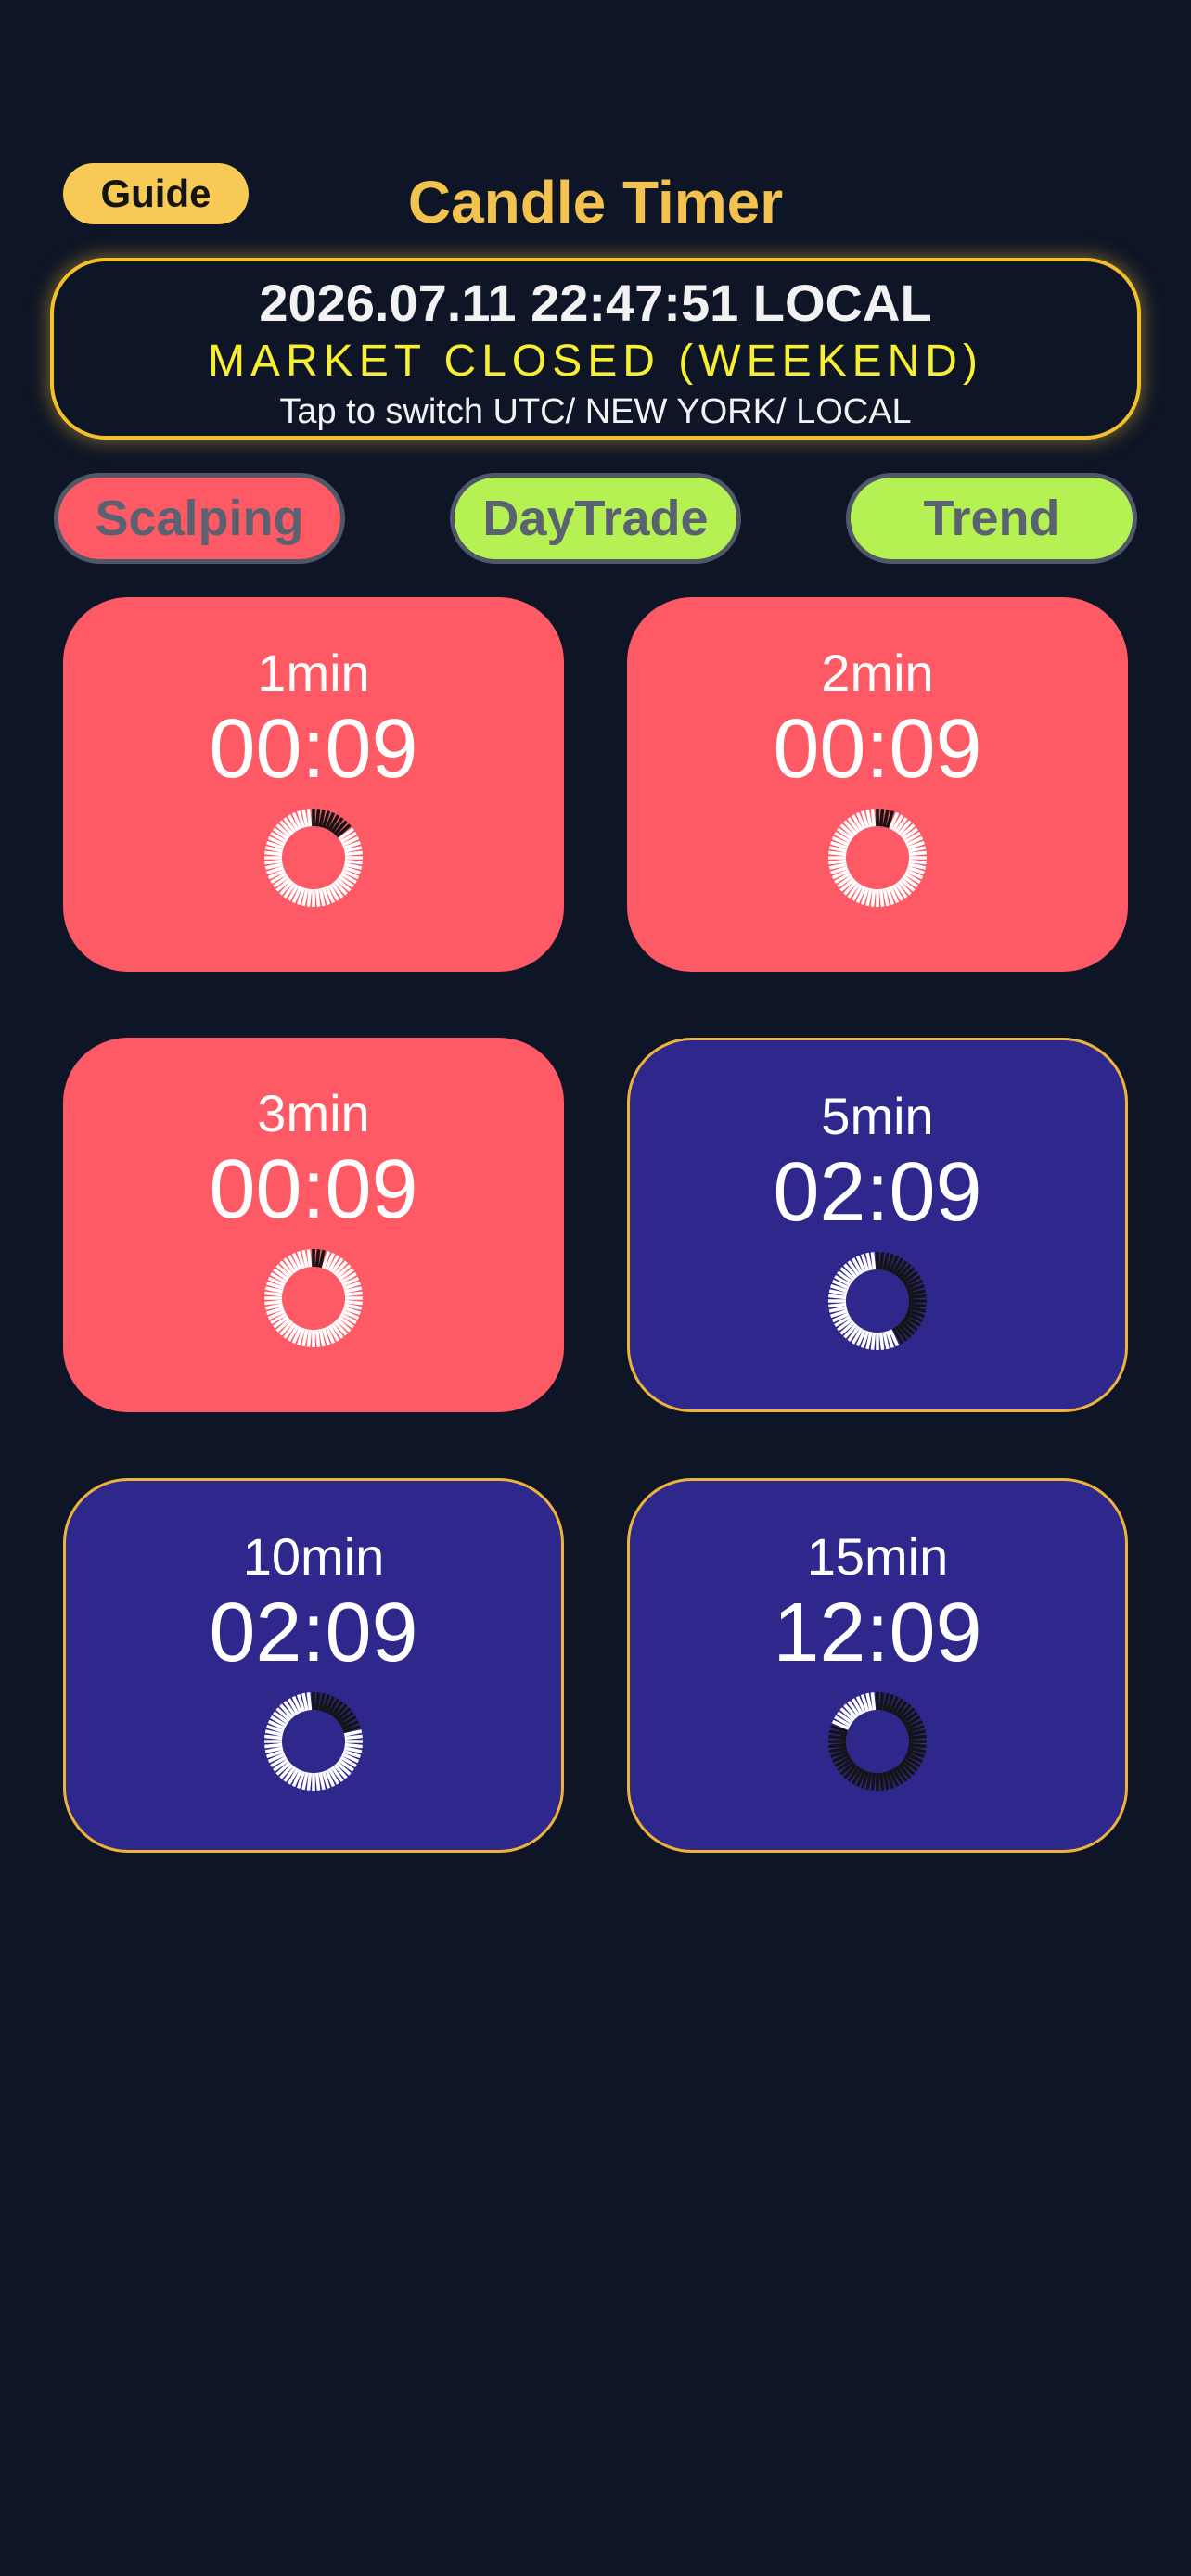 The width and height of the screenshot is (1191, 2576). I want to click on timer-card-10min: 10min 02:09, so click(313, 1666).